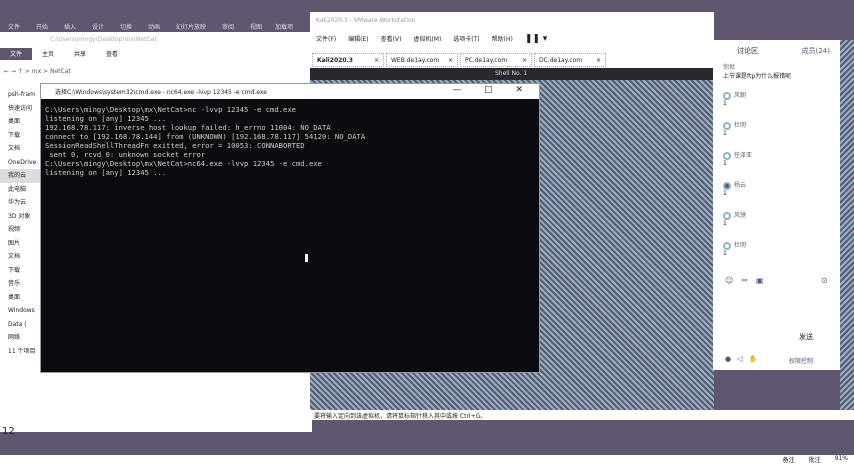 The height and width of the screenshot is (466, 854). Describe the element at coordinates (20, 338) in the screenshot. I see `nav-item: 网络` at that location.